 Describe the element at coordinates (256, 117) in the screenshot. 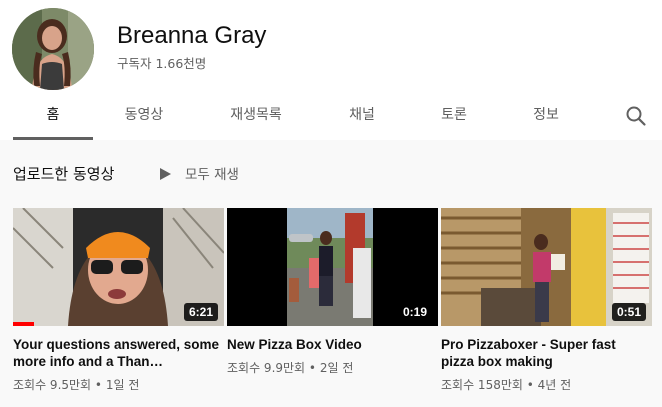

I see `tab-playlists: 재생목록` at that location.